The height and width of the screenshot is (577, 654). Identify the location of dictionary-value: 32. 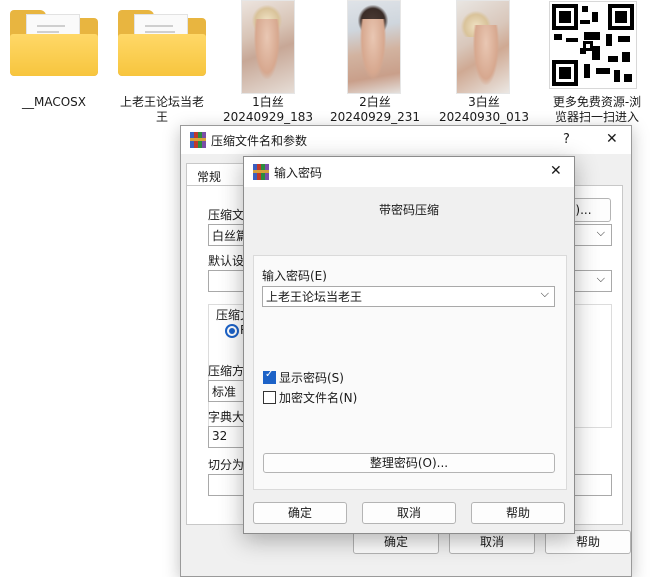
(220, 436).